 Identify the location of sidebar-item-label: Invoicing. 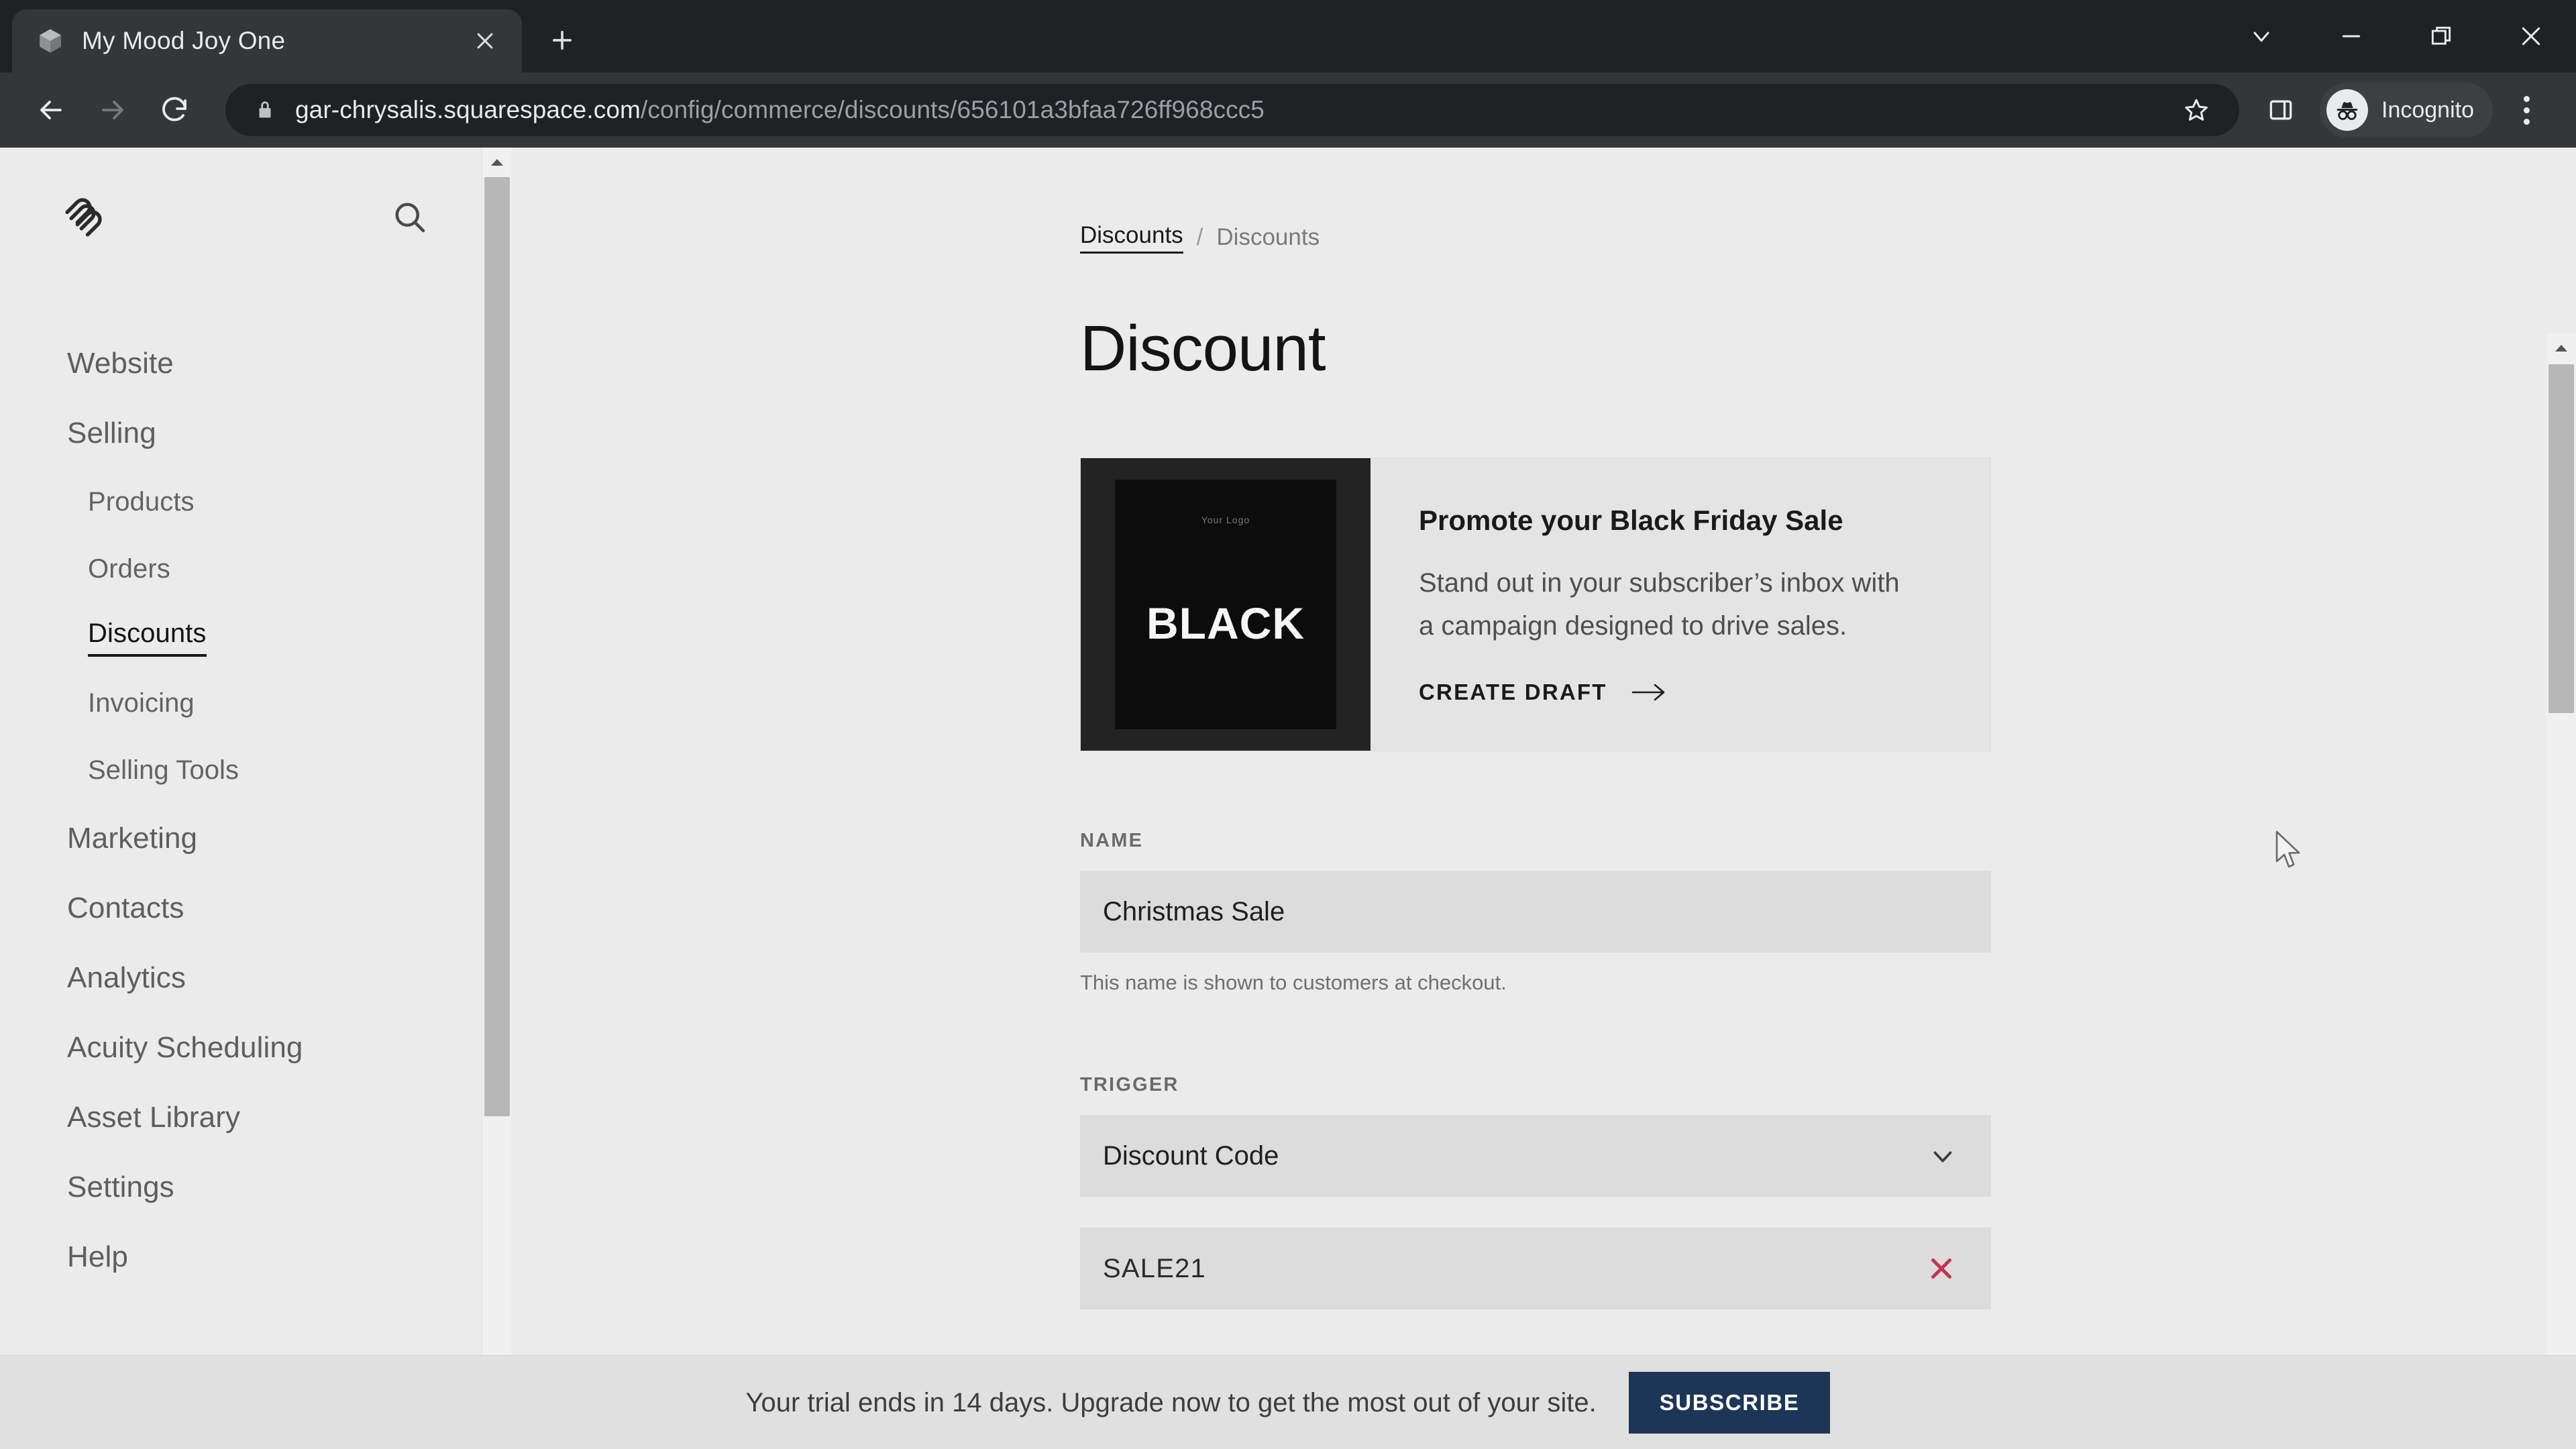
(141, 703).